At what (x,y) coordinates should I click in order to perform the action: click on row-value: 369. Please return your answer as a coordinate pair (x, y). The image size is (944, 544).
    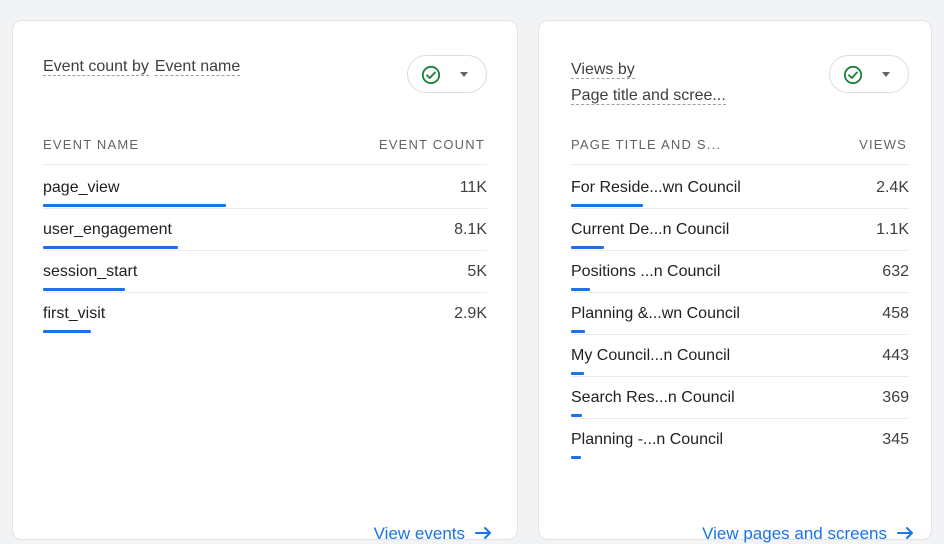
    Looking at the image, I should click on (895, 397).